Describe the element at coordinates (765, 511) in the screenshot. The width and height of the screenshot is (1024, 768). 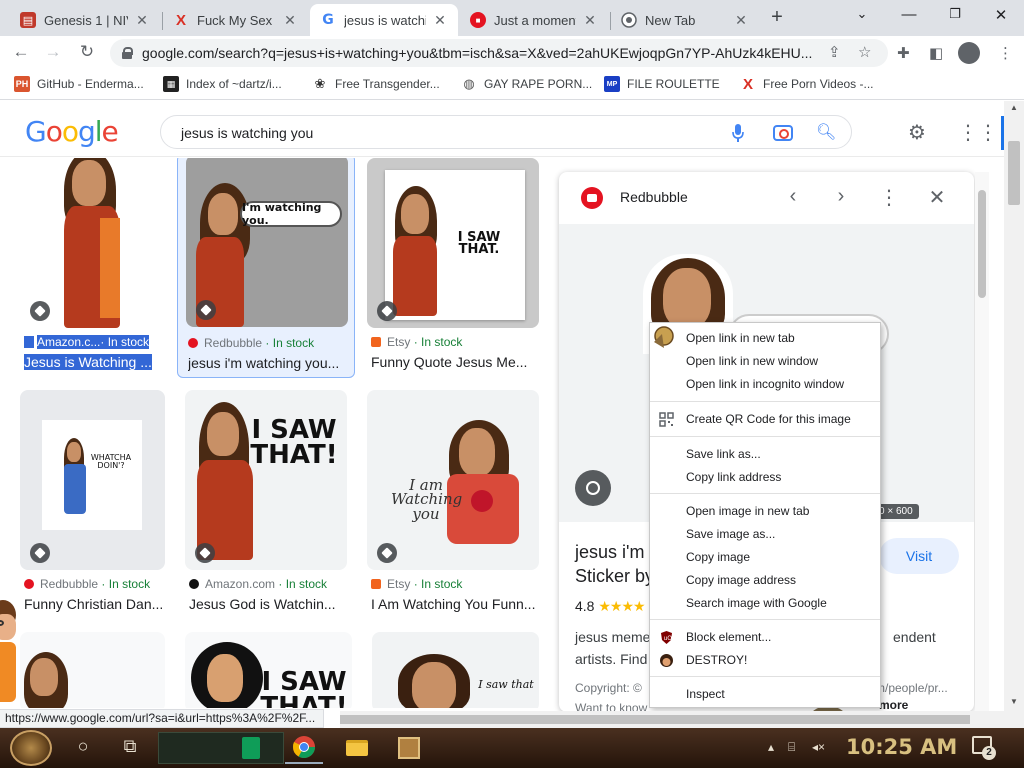
I see `menu-open-image-new-tab: Open image in new tab` at that location.